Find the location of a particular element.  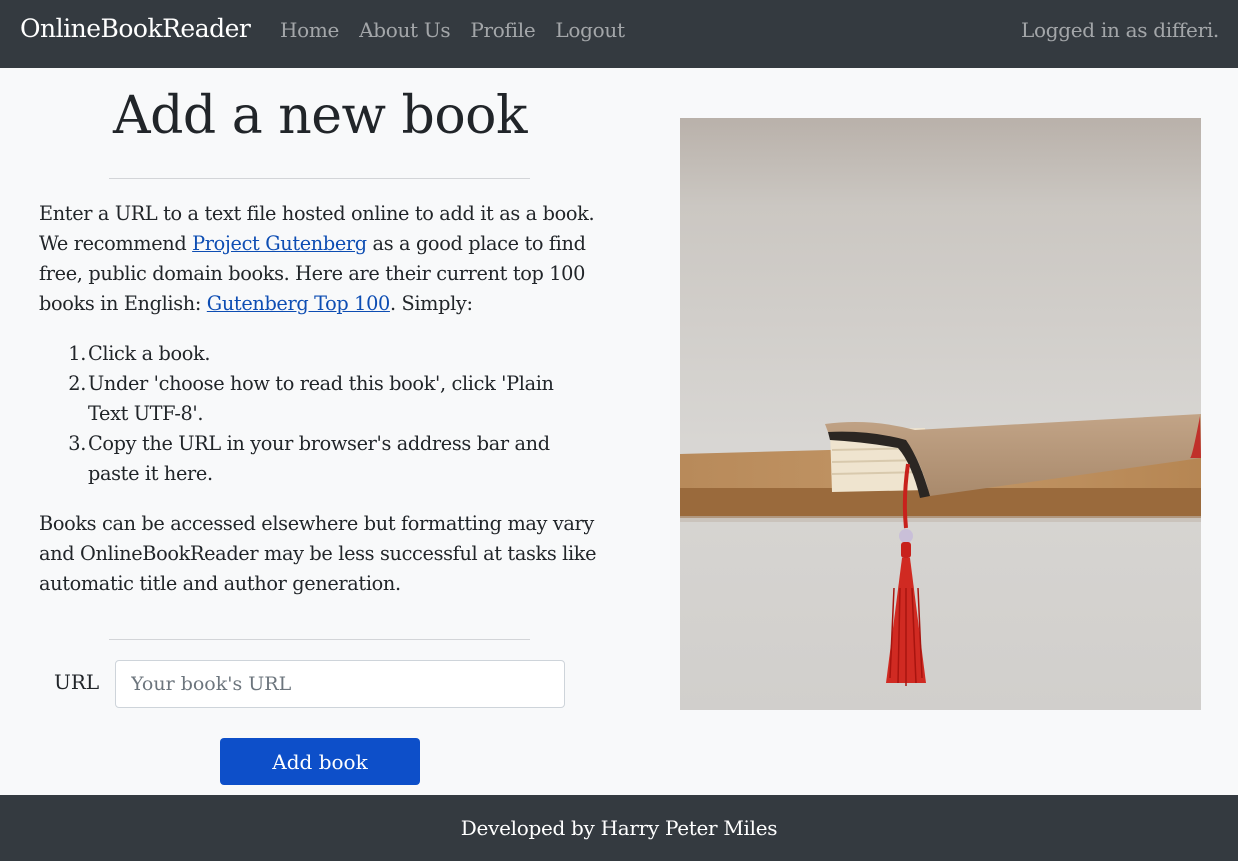

url-input is located at coordinates (340, 684).